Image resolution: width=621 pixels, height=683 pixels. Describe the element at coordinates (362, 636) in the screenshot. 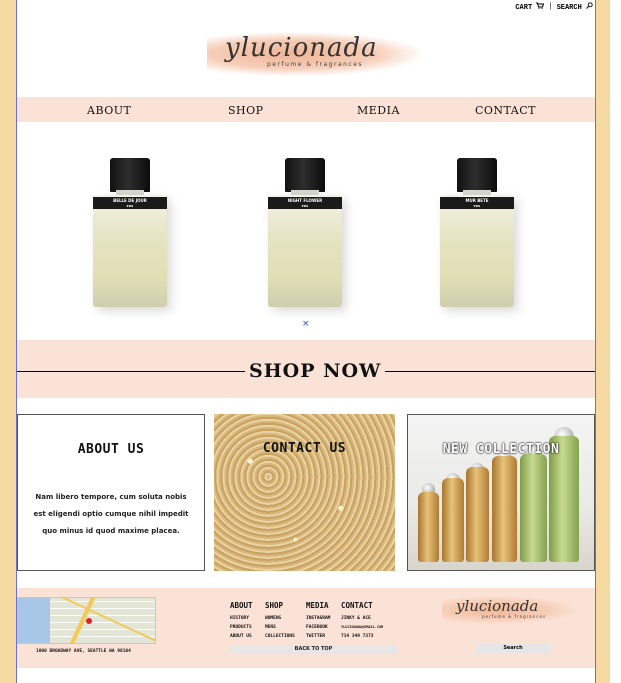

I see `footer-link: 714 349 7373` at that location.